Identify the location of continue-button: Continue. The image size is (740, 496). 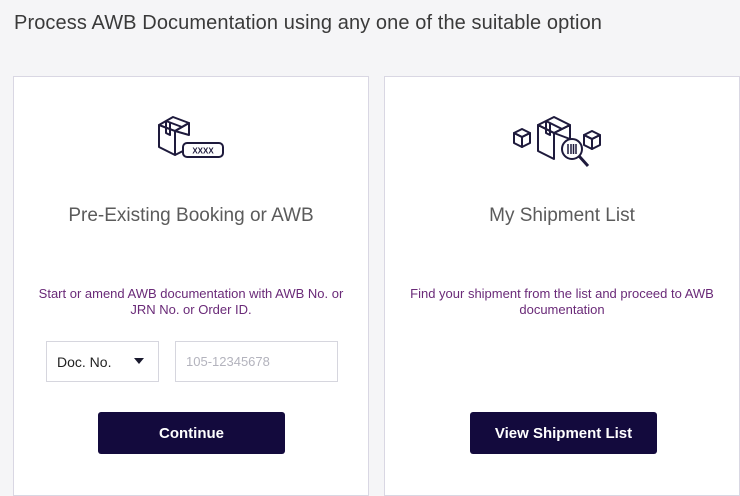
(191, 433).